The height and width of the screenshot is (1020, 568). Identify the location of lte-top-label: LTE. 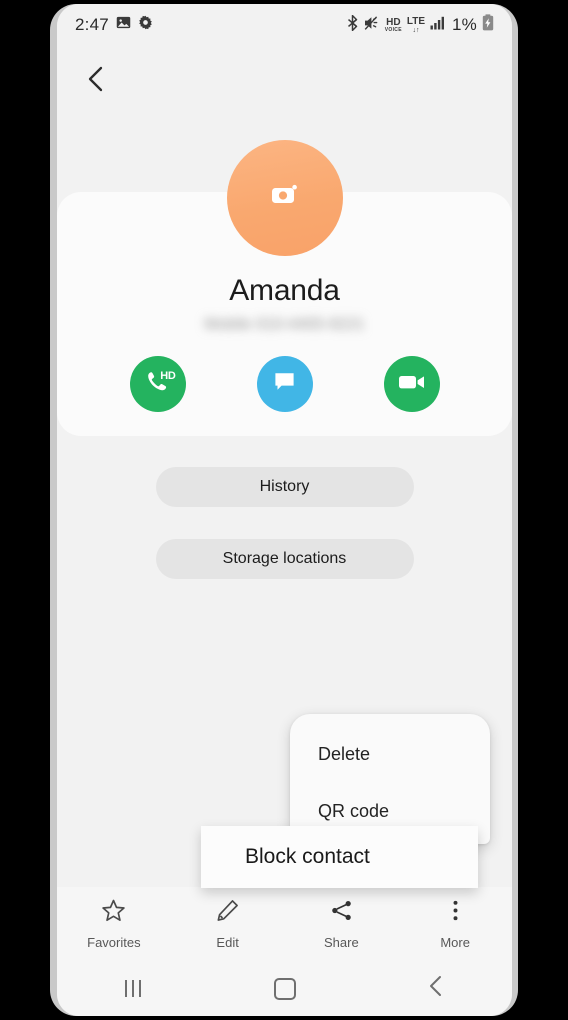
(416, 21).